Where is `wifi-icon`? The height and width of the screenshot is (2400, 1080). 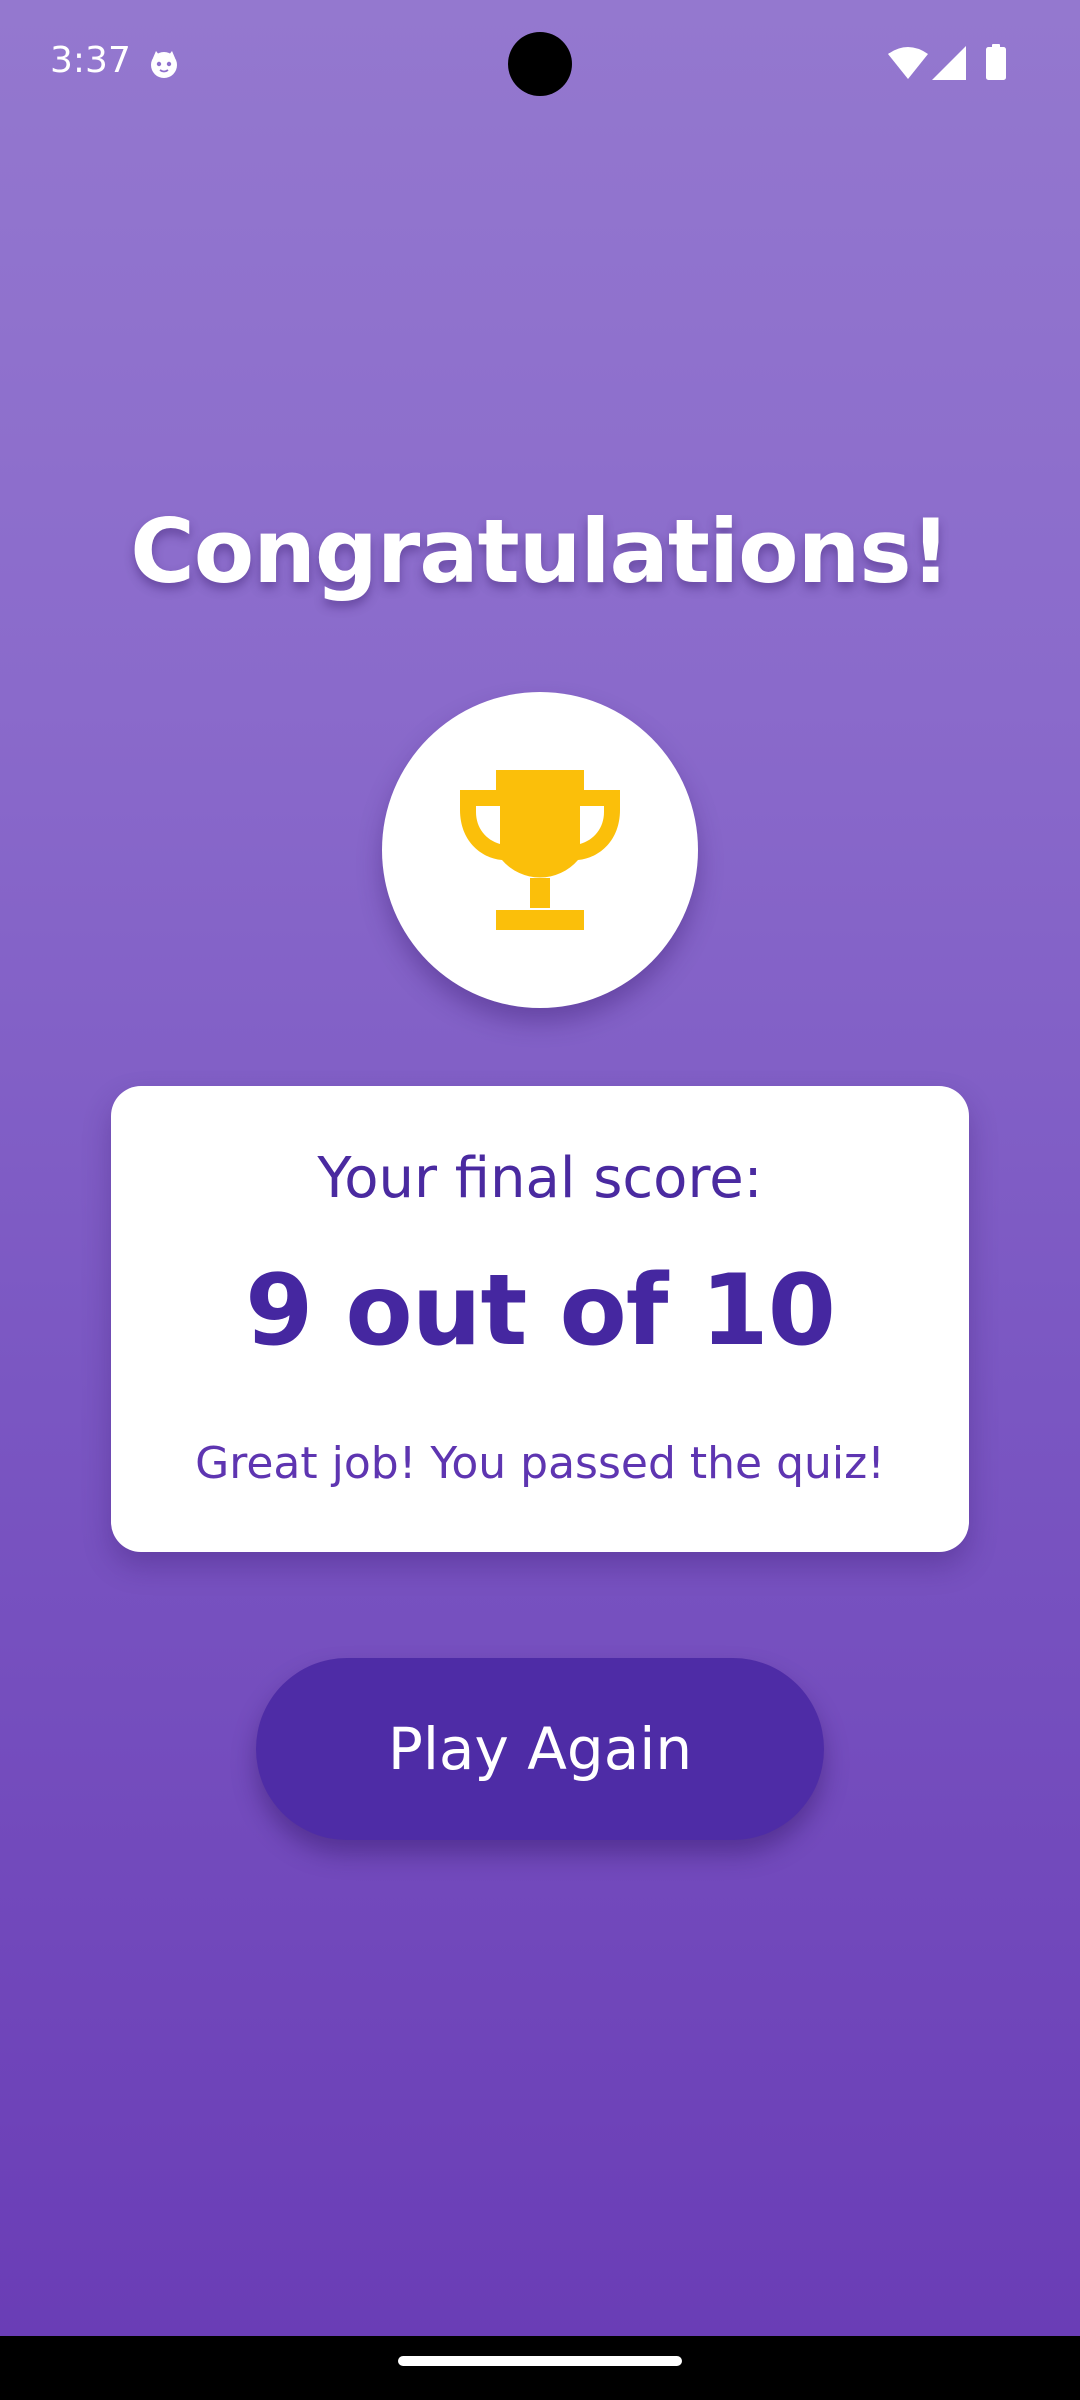 wifi-icon is located at coordinates (908, 63).